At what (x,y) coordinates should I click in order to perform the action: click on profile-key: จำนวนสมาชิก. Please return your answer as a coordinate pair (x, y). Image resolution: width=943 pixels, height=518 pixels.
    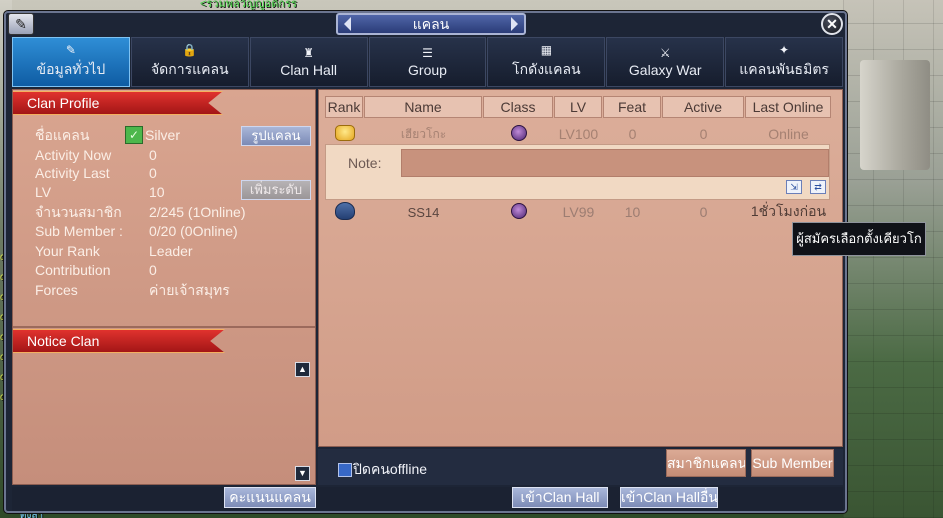
    Looking at the image, I should click on (78, 212).